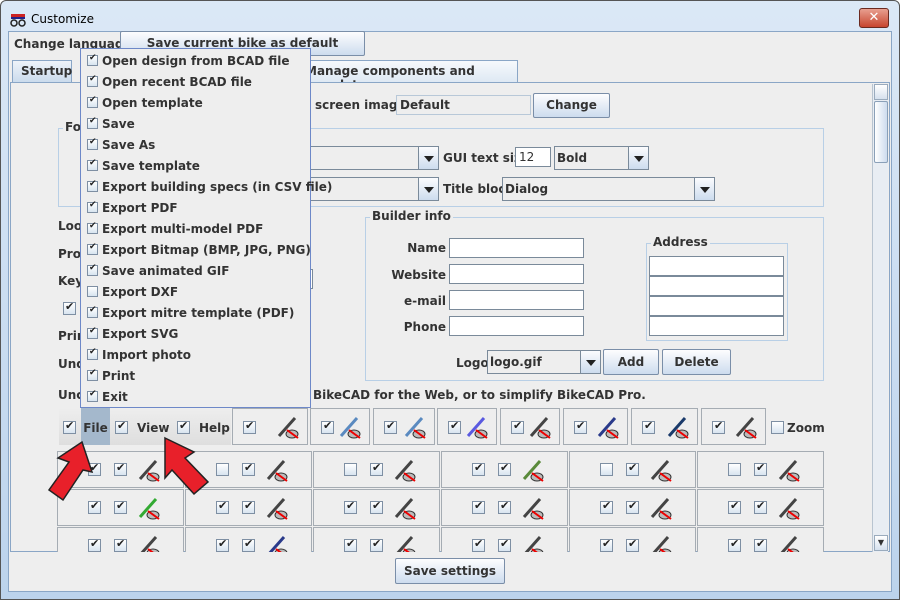  Describe the element at coordinates (696, 362) in the screenshot. I see `delete-logo-button: Delete` at that location.